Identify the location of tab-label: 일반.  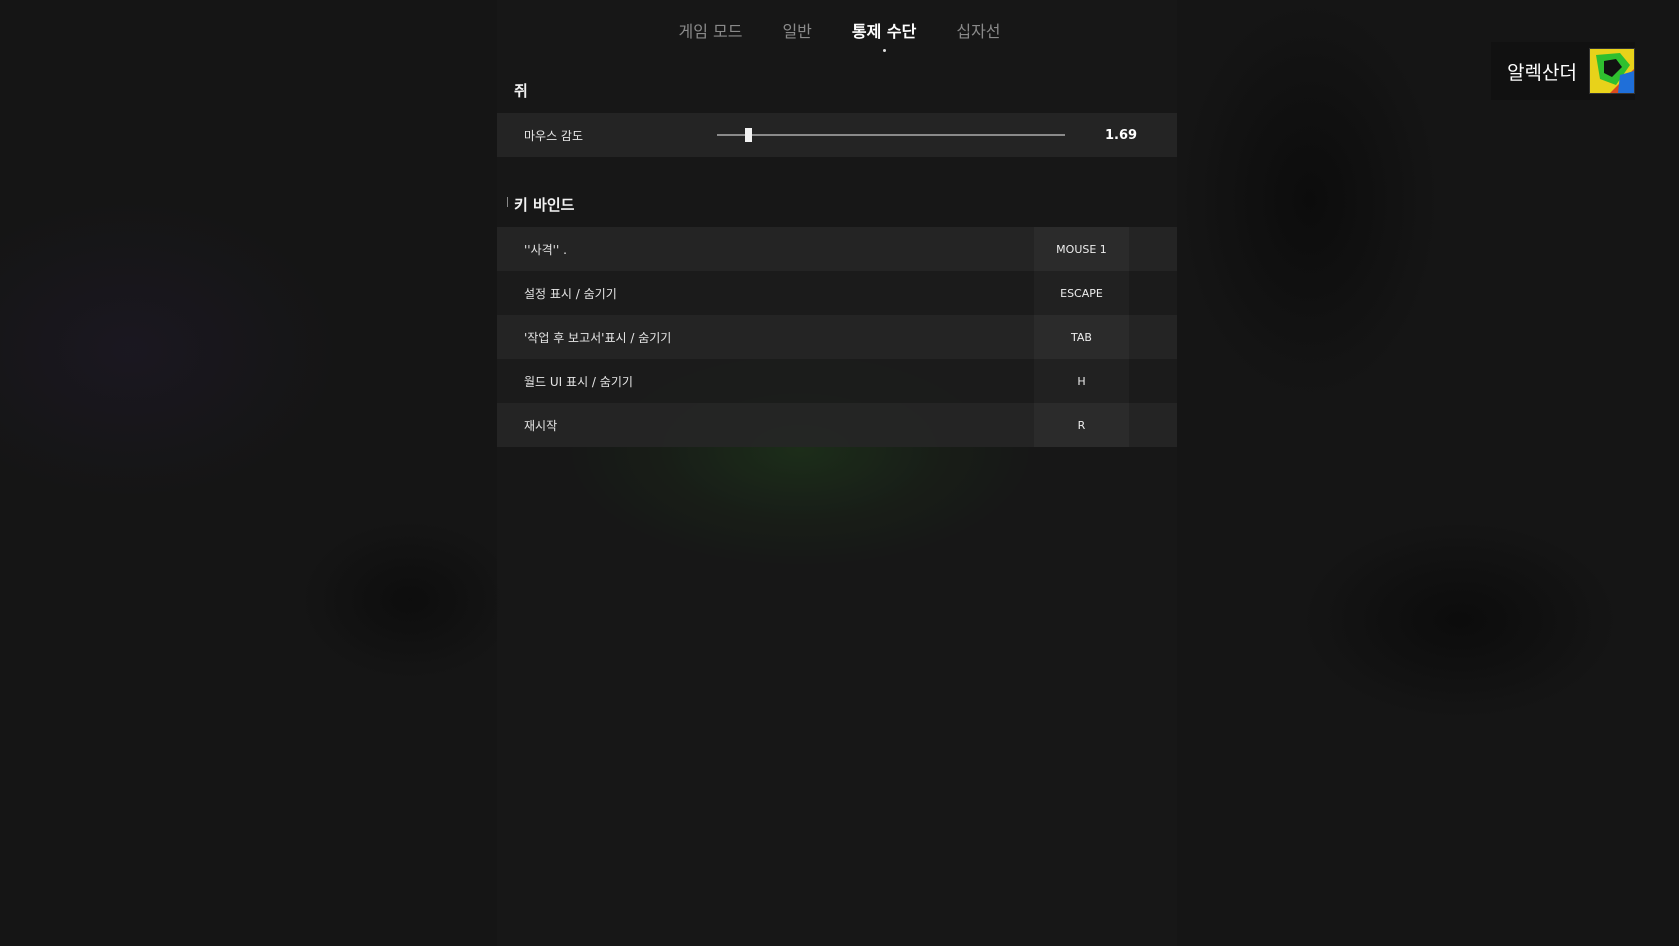
(797, 31).